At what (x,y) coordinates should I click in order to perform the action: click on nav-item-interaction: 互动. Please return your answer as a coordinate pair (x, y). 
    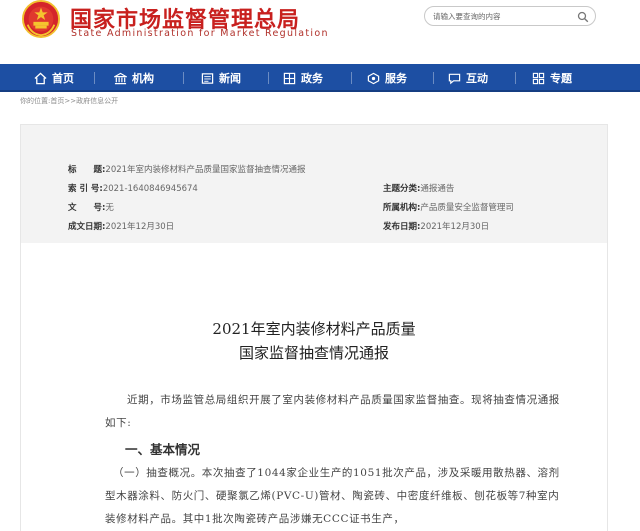
    Looking at the image, I should click on (468, 78).